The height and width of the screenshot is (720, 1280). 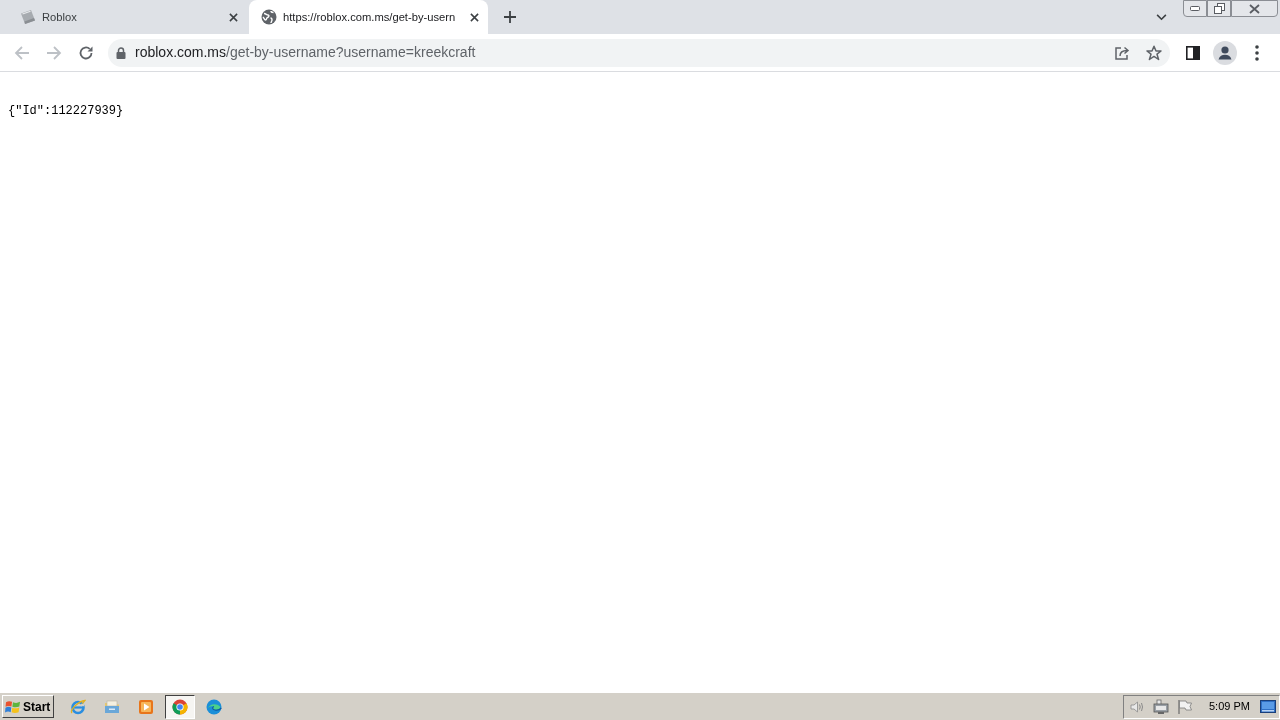 What do you see at coordinates (1229, 706) in the screenshot?
I see `clock-text: 5:09 PM` at bounding box center [1229, 706].